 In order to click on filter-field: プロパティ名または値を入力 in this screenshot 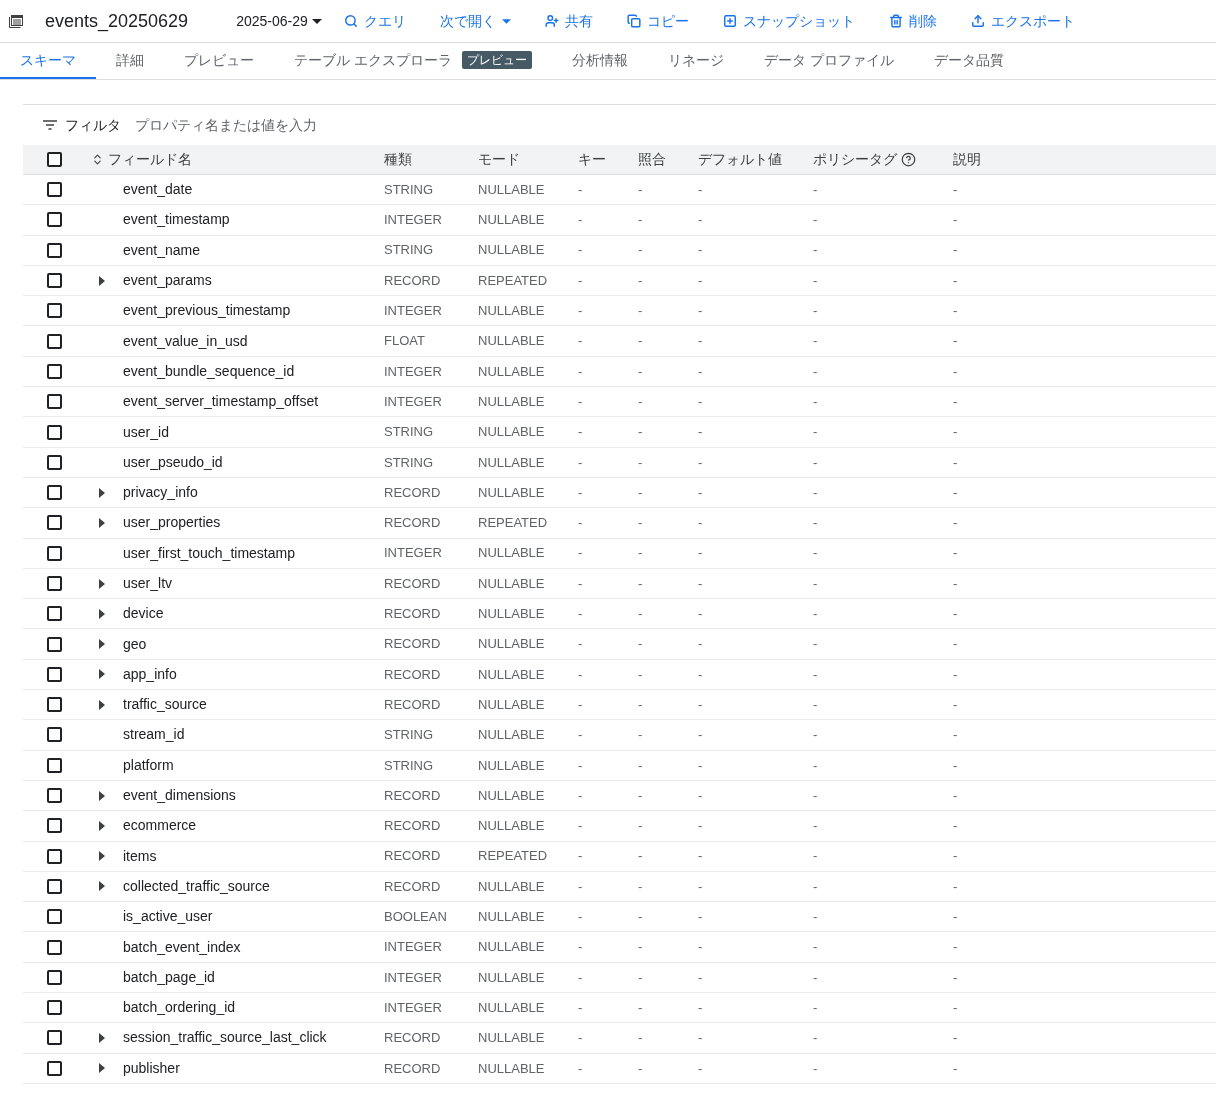, I will do `click(335, 125)`.